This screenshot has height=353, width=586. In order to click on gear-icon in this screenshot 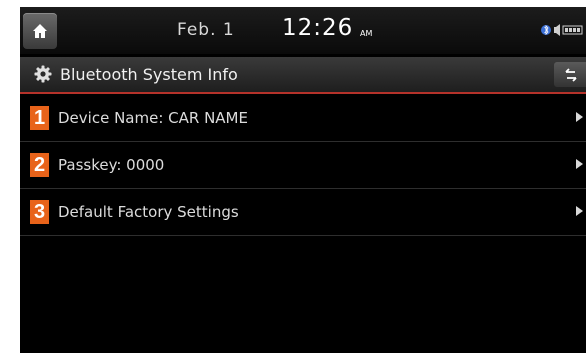, I will do `click(43, 74)`.